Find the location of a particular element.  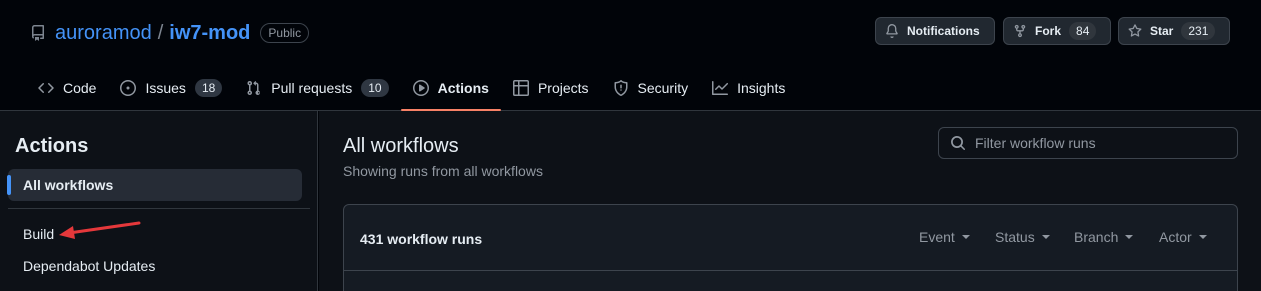

status-filter-dropdown: Status is located at coordinates (1022, 237).